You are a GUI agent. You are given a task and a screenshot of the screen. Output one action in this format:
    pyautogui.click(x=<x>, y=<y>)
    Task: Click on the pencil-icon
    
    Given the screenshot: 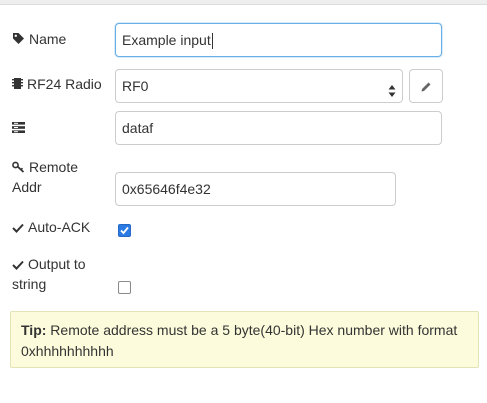 What is the action you would take?
    pyautogui.click(x=426, y=88)
    